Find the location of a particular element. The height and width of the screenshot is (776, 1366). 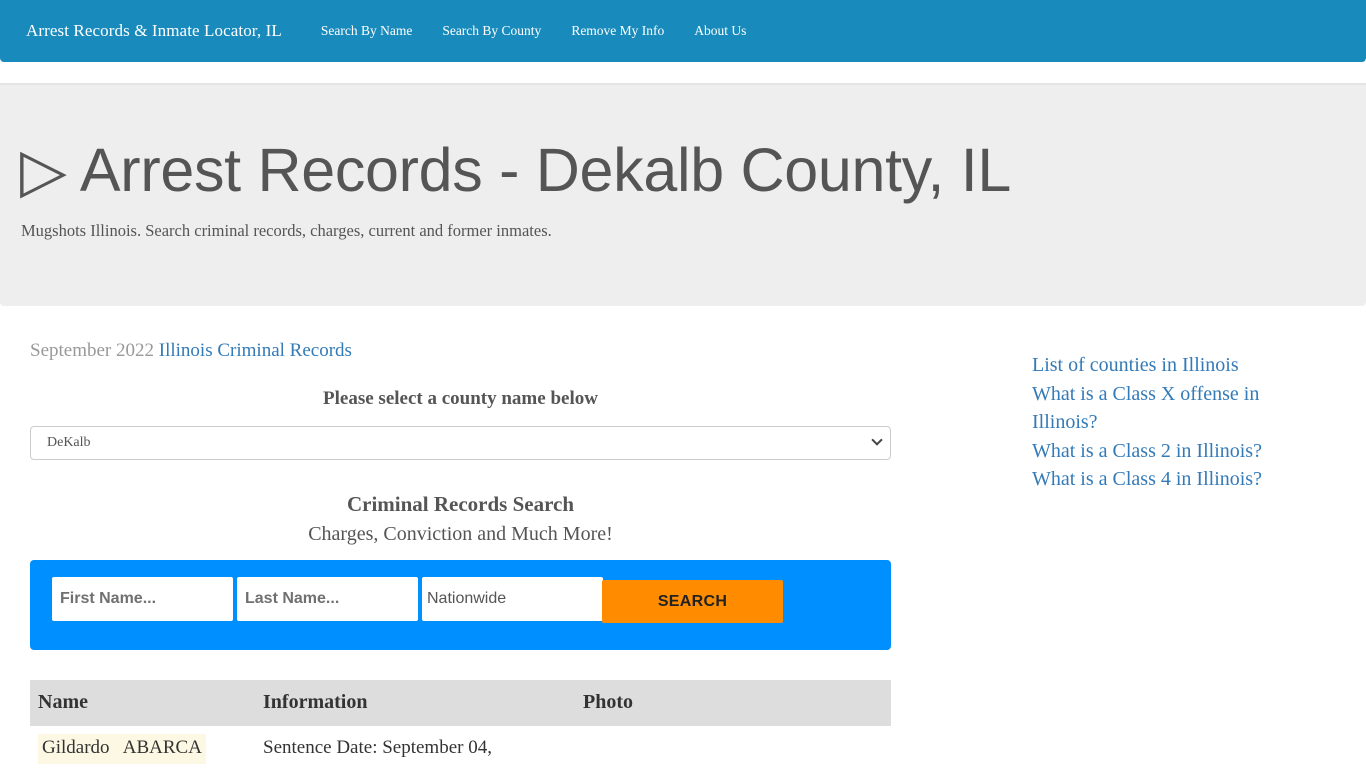

inmate-information: Sentence Date: September 04, is located at coordinates (377, 747).